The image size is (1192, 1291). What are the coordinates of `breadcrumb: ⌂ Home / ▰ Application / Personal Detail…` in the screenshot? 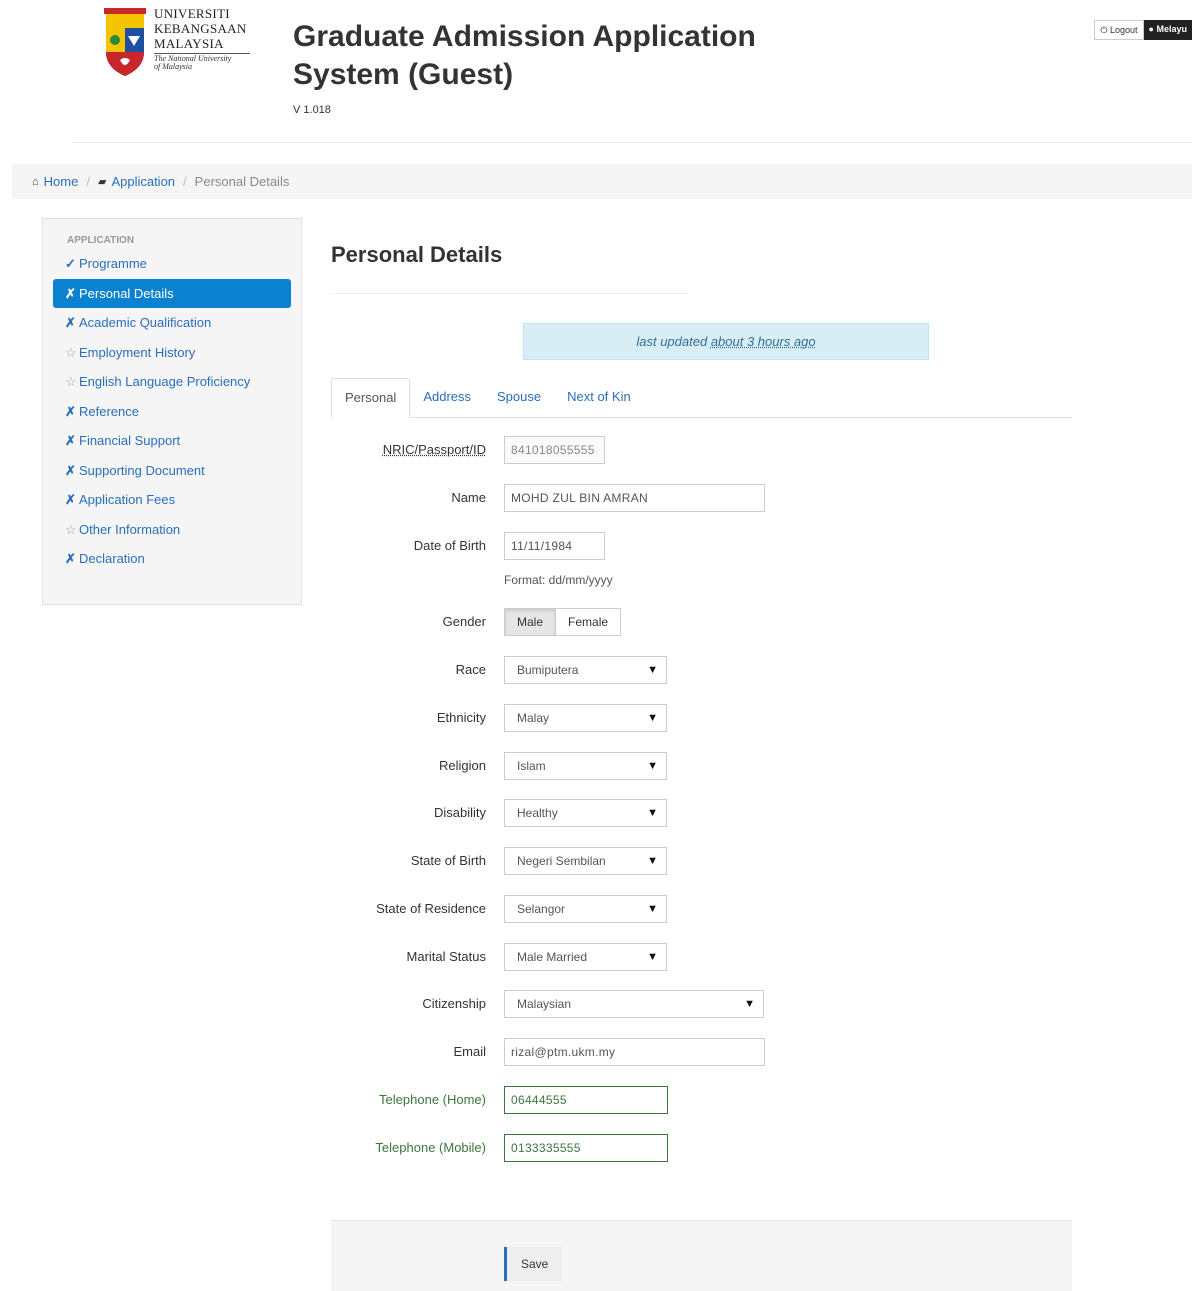 It's located at (602, 181).